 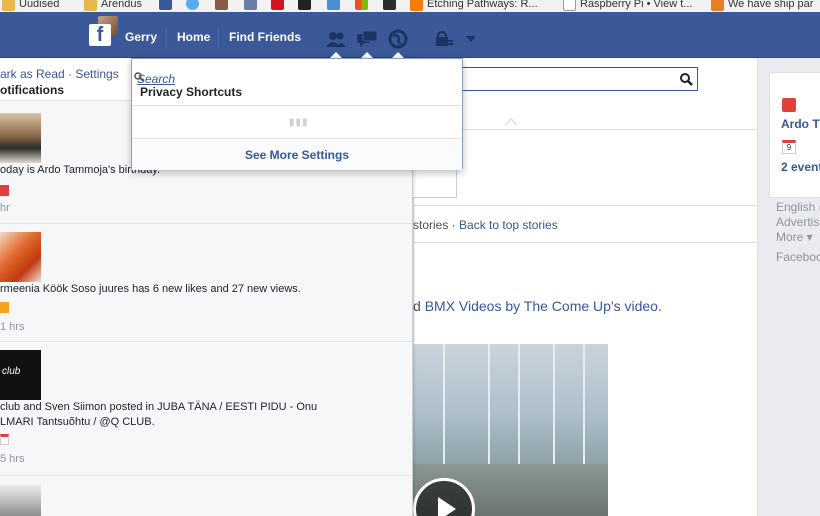 I want to click on notifications-header: ark as Read · Settings, so click(x=59, y=74).